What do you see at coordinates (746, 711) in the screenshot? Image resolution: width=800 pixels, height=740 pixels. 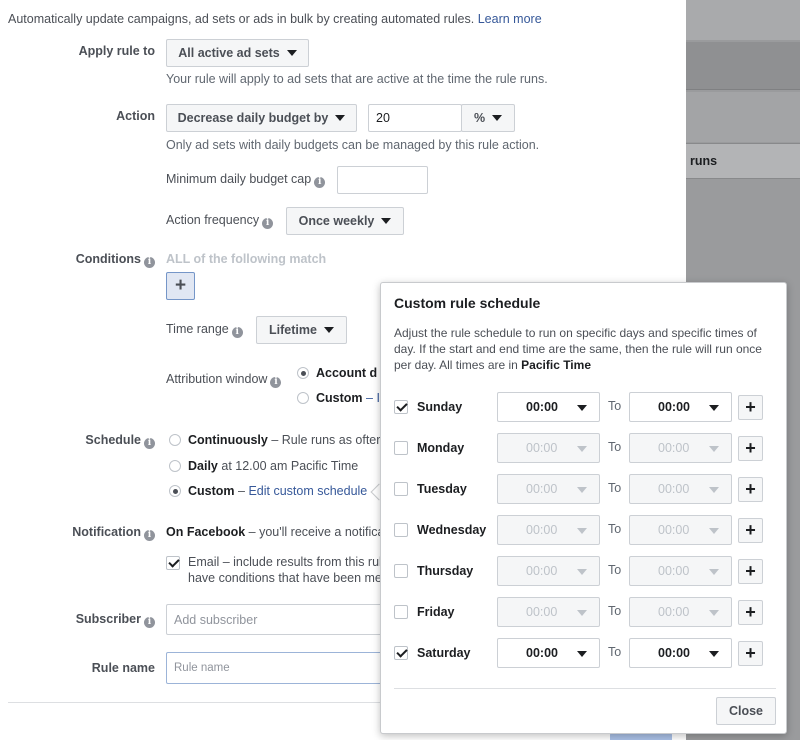 I see `close-button: Close` at bounding box center [746, 711].